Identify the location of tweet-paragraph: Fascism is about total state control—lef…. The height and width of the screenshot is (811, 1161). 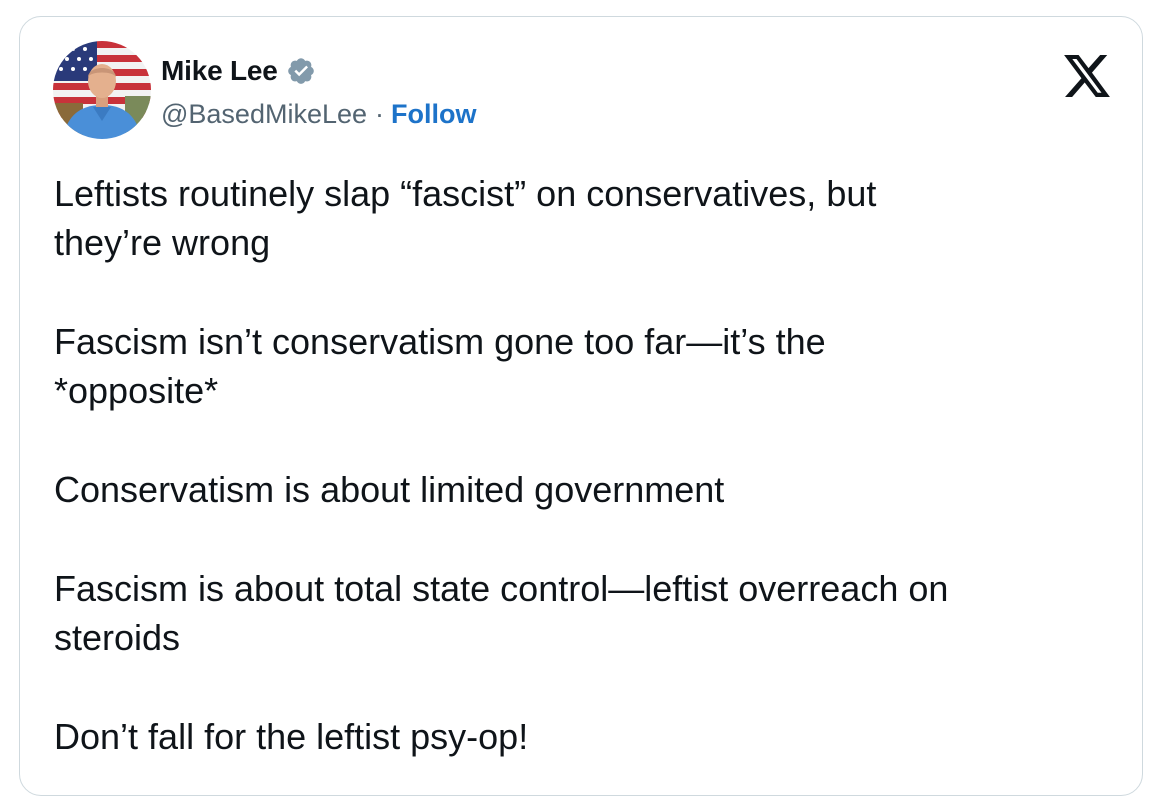
(584, 613).